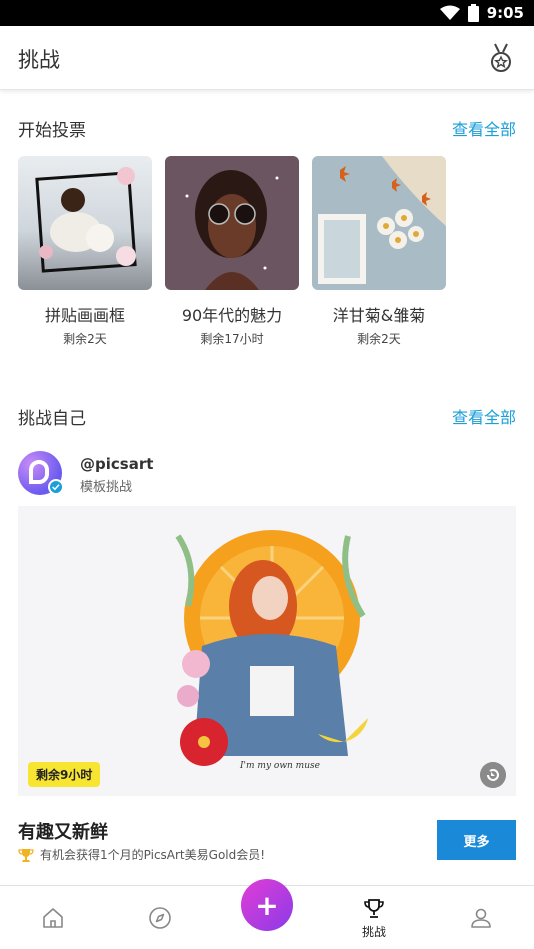  Describe the element at coordinates (52, 131) in the screenshot. I see `vote-section-title: 开始投票` at that location.